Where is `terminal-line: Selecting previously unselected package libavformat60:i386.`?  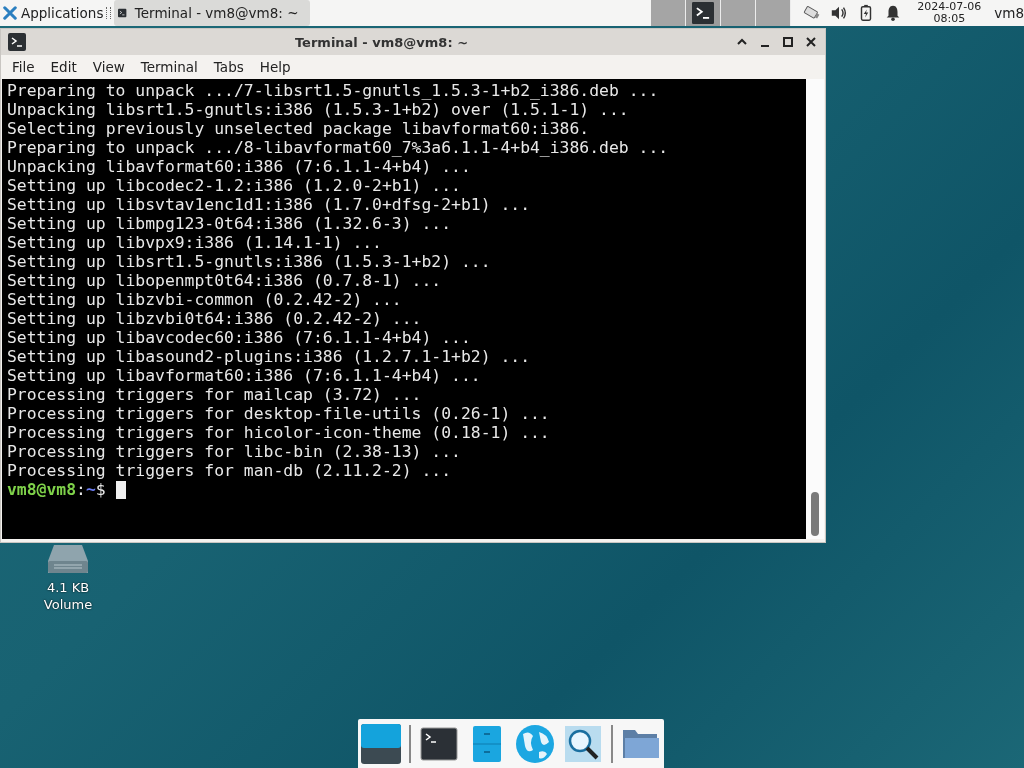
terminal-line: Selecting previously unselected package libavformat60:i386. is located at coordinates (299, 128).